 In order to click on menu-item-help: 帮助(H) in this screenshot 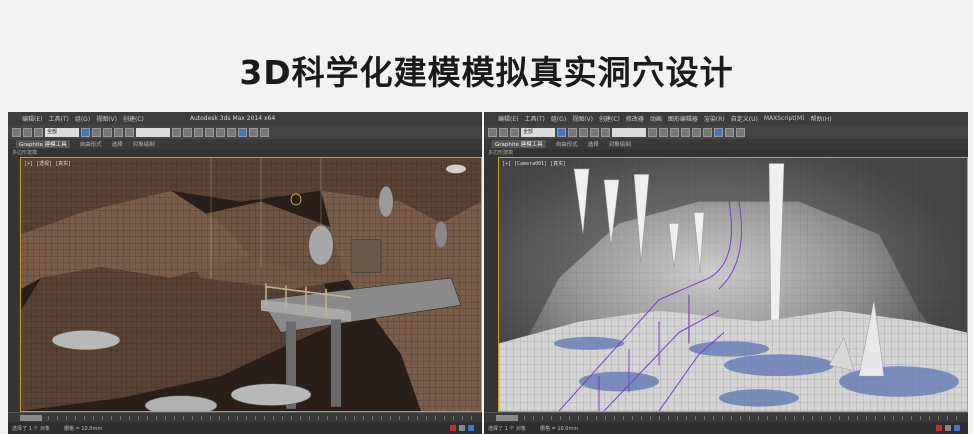, I will do `click(821, 118)`.